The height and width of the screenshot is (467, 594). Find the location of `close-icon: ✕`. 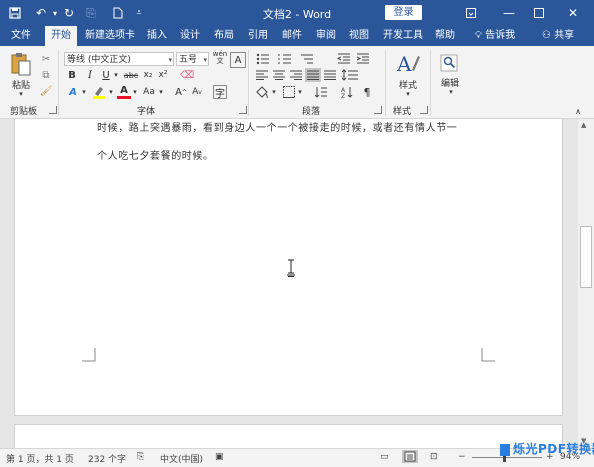

close-icon: ✕ is located at coordinates (573, 13).